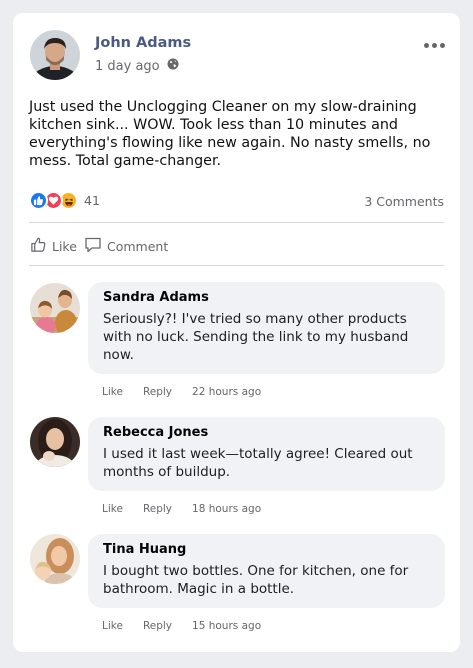 The image size is (473, 668). Describe the element at coordinates (92, 200) in the screenshot. I see `reaction-count: 41` at that location.